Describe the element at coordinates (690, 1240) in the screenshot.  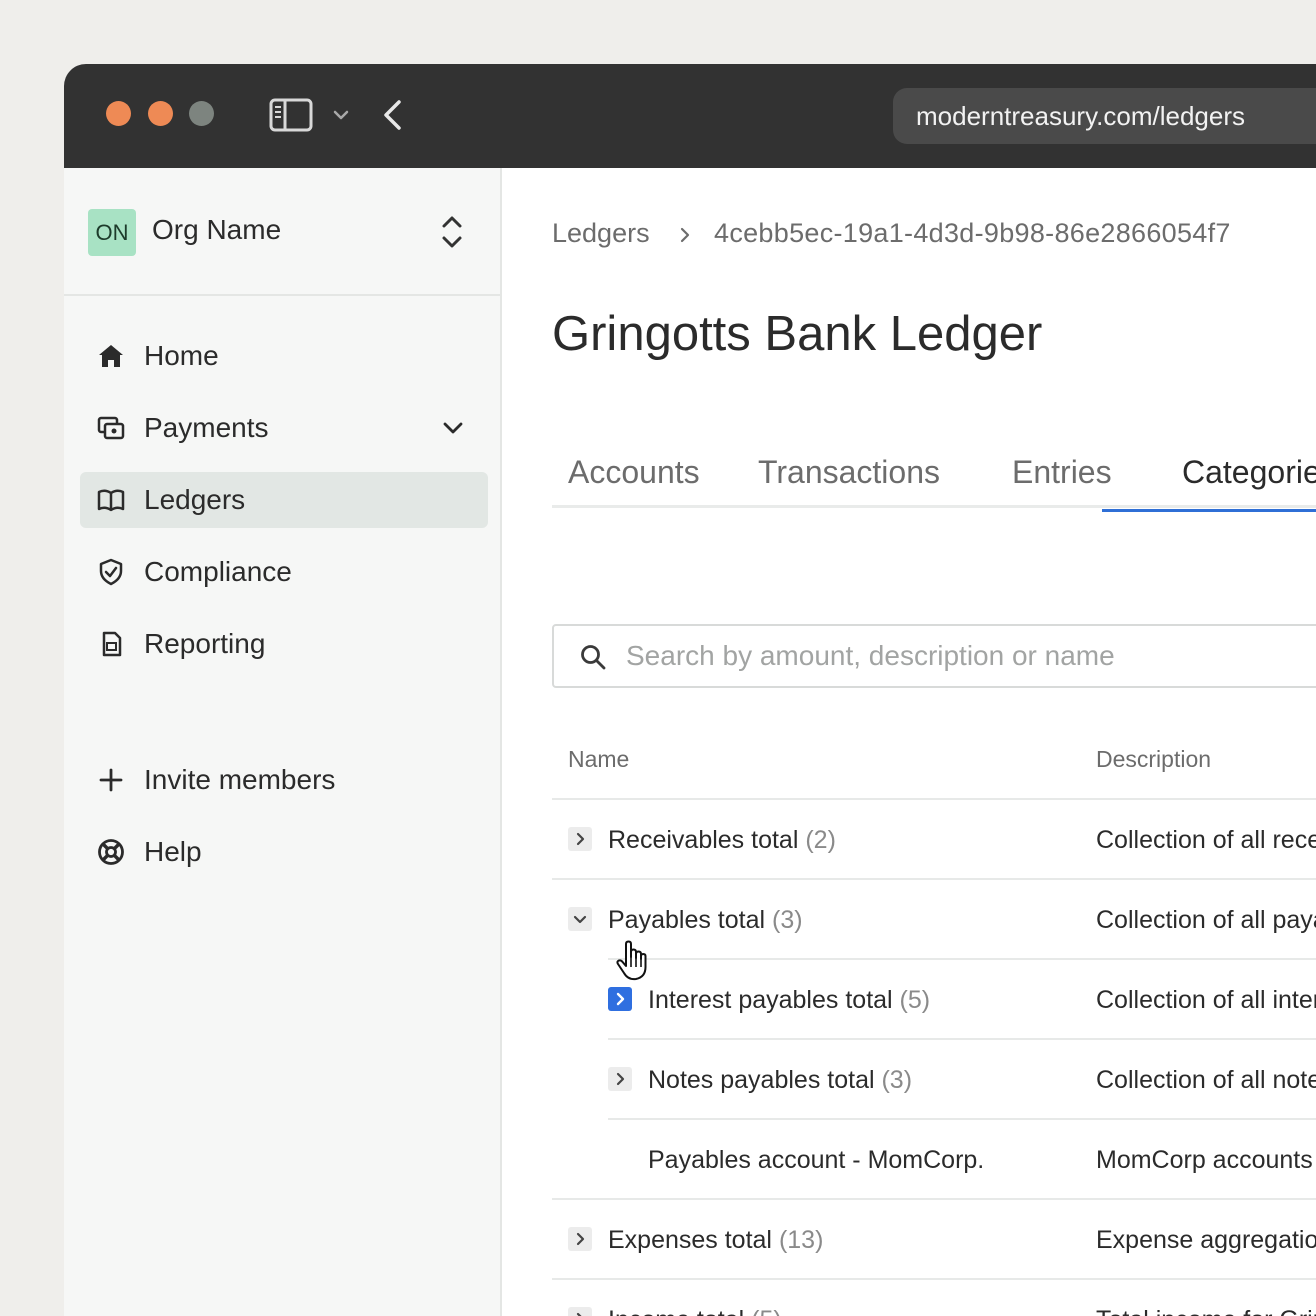
I see `row-name: Expenses total` at that location.